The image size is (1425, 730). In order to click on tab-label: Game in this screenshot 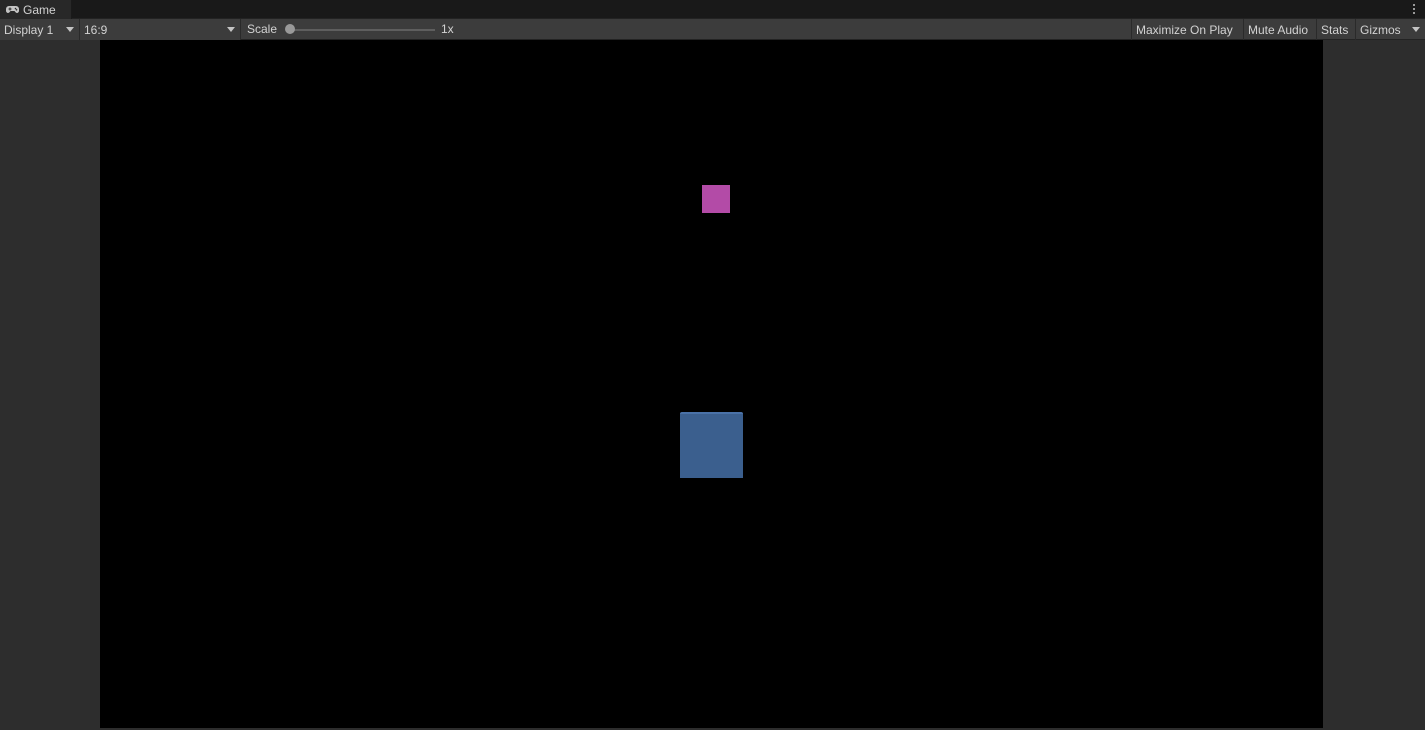, I will do `click(39, 9)`.